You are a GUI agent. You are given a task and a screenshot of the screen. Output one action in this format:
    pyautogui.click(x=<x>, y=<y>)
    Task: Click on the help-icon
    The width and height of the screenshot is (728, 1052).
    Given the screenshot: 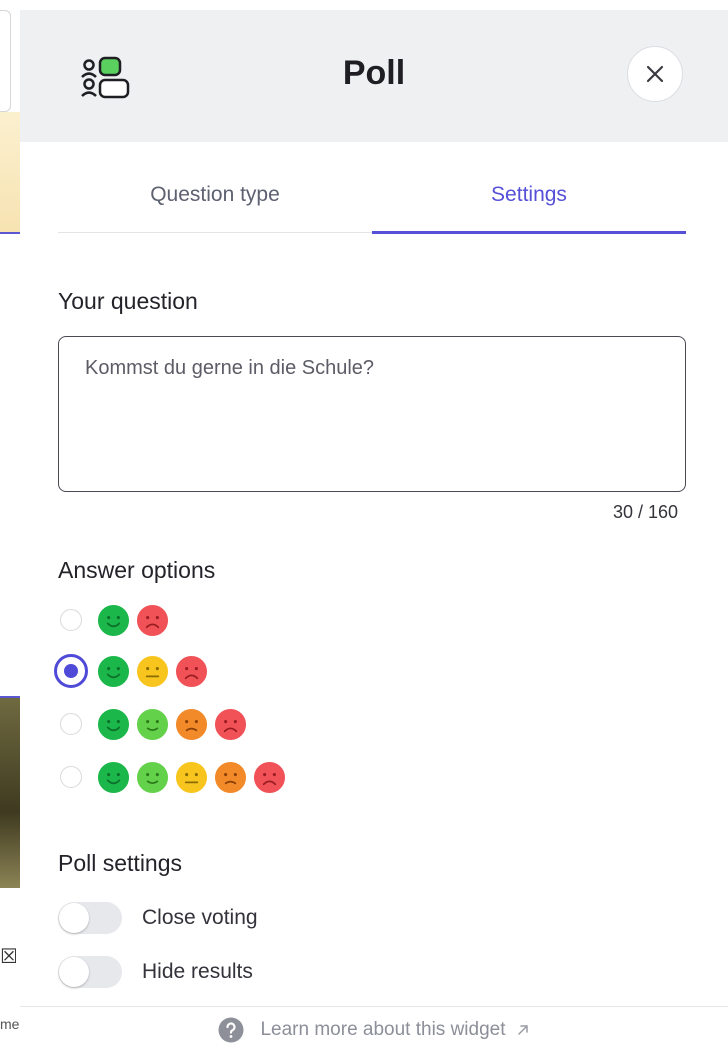 What is the action you would take?
    pyautogui.click(x=231, y=1029)
    